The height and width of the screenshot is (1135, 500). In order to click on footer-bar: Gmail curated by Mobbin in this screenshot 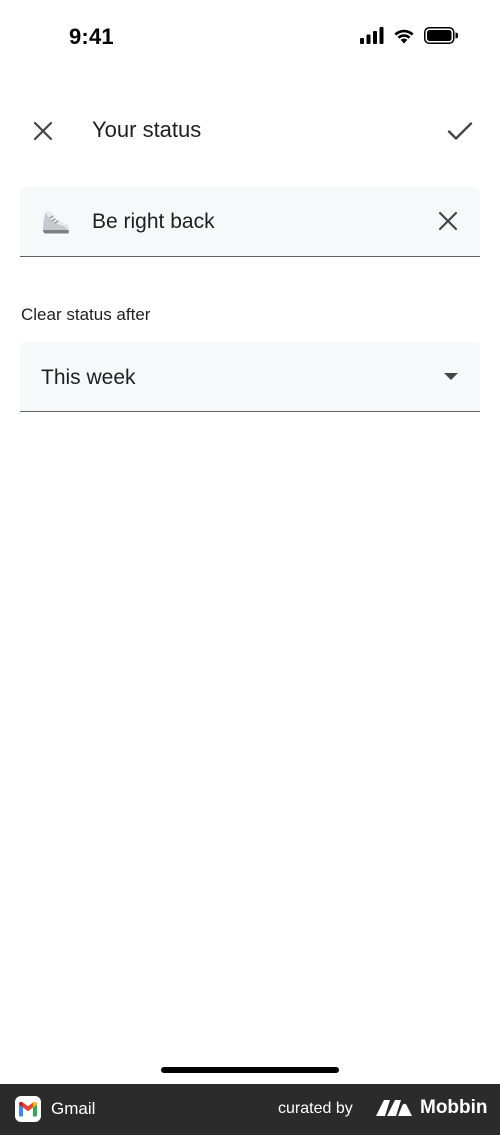, I will do `click(250, 1109)`.